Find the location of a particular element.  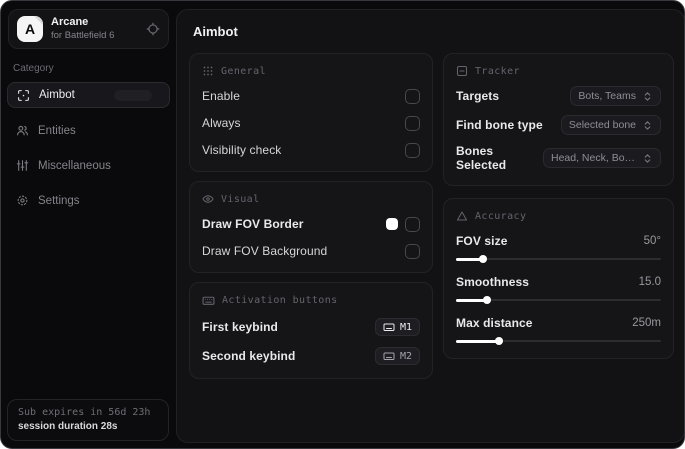

slider-value: 50° is located at coordinates (652, 241).